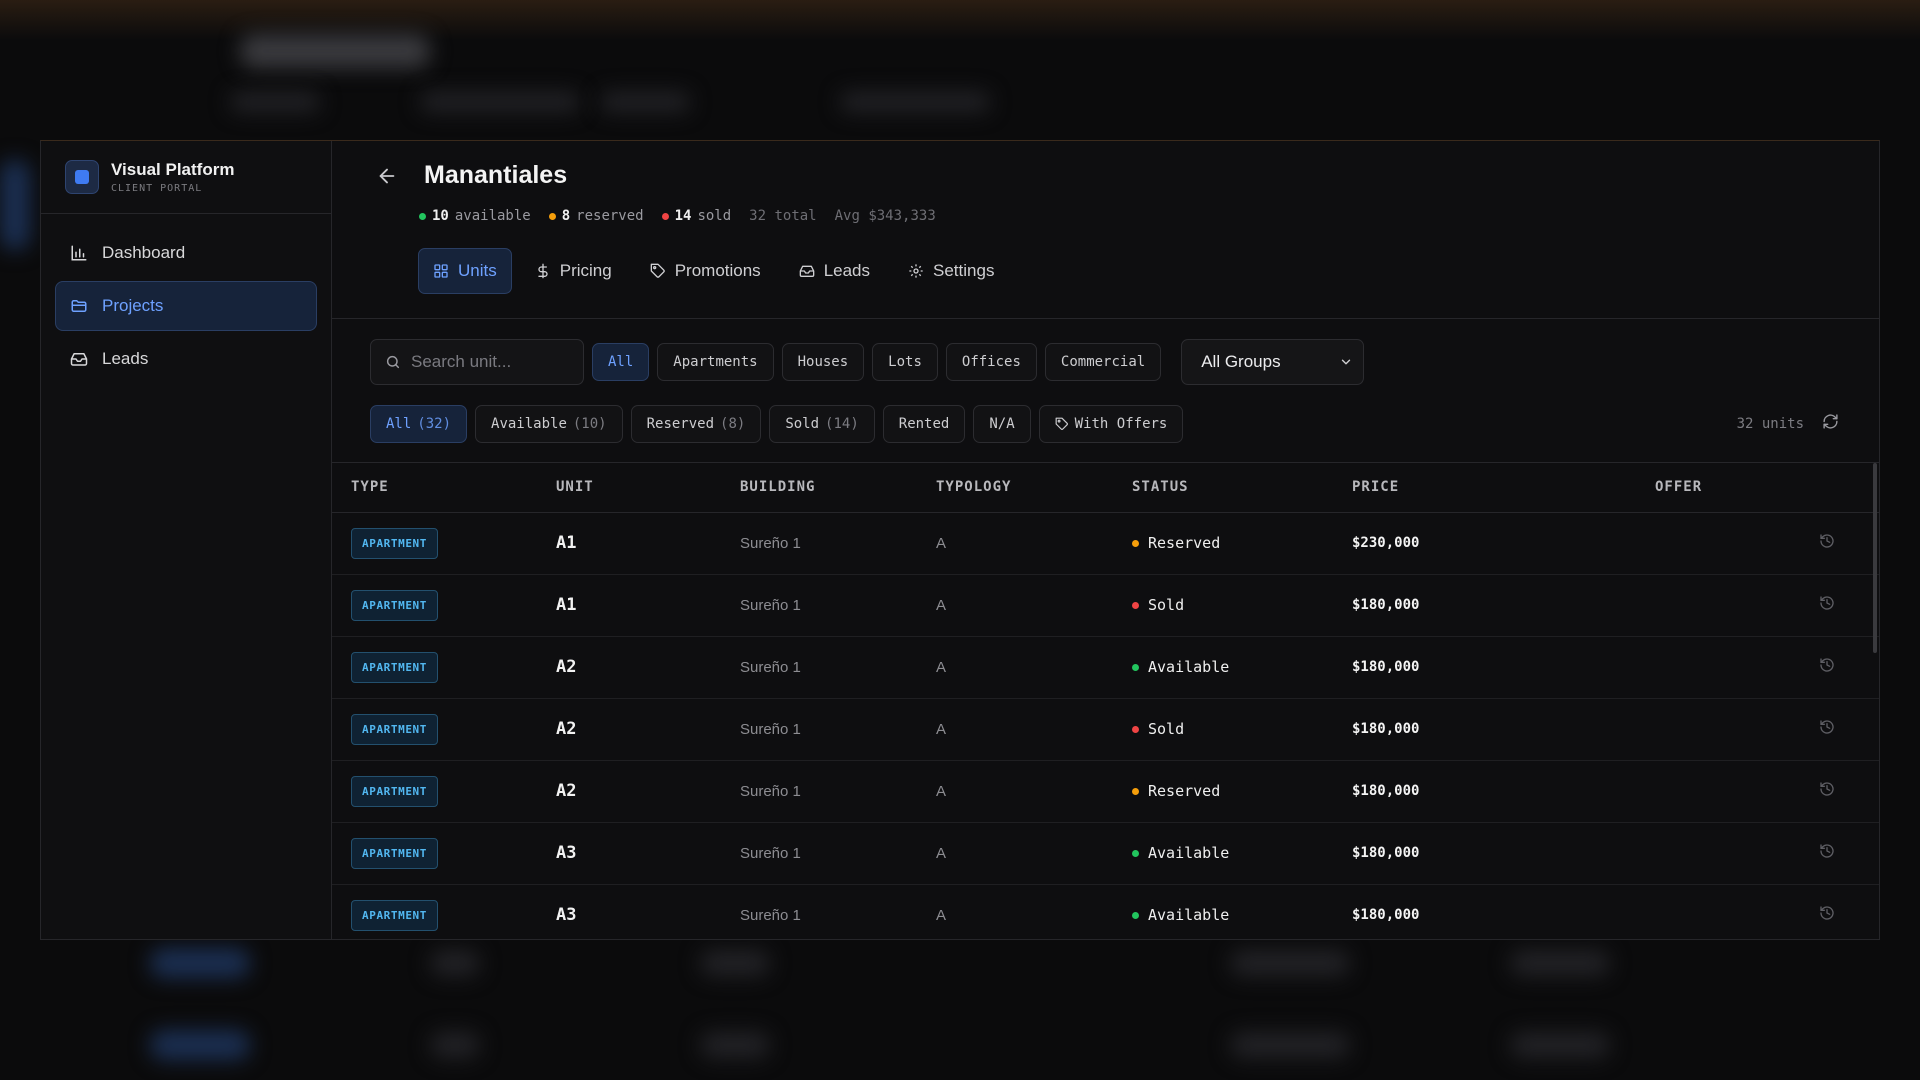  Describe the element at coordinates (491, 362) in the screenshot. I see `search-input` at that location.